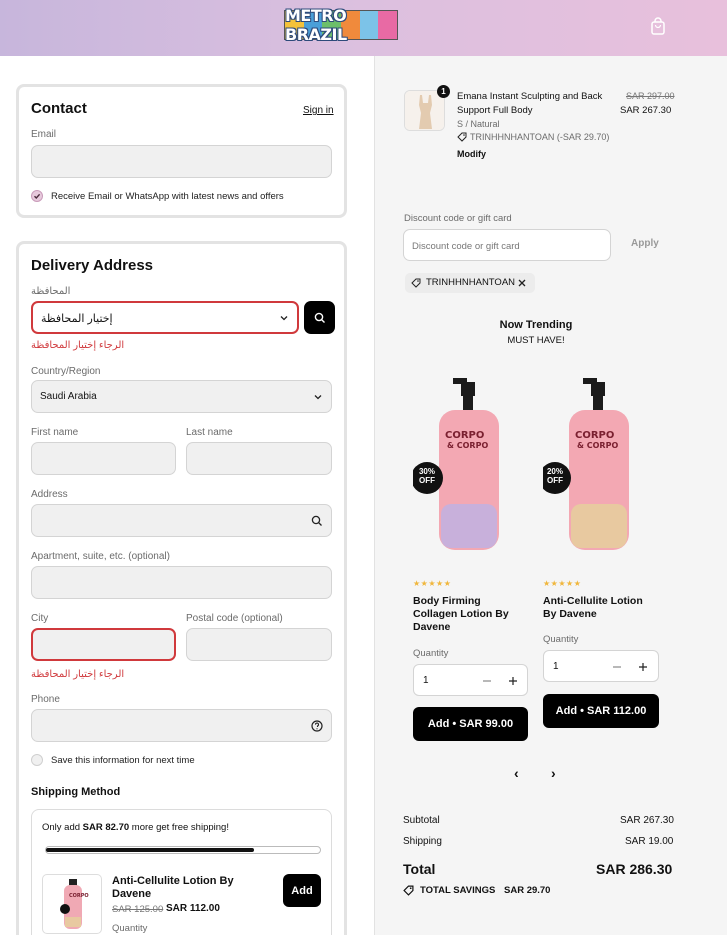 This screenshot has height=935, width=727. Describe the element at coordinates (150, 850) in the screenshot. I see `free-shipping-progress-fill` at that location.